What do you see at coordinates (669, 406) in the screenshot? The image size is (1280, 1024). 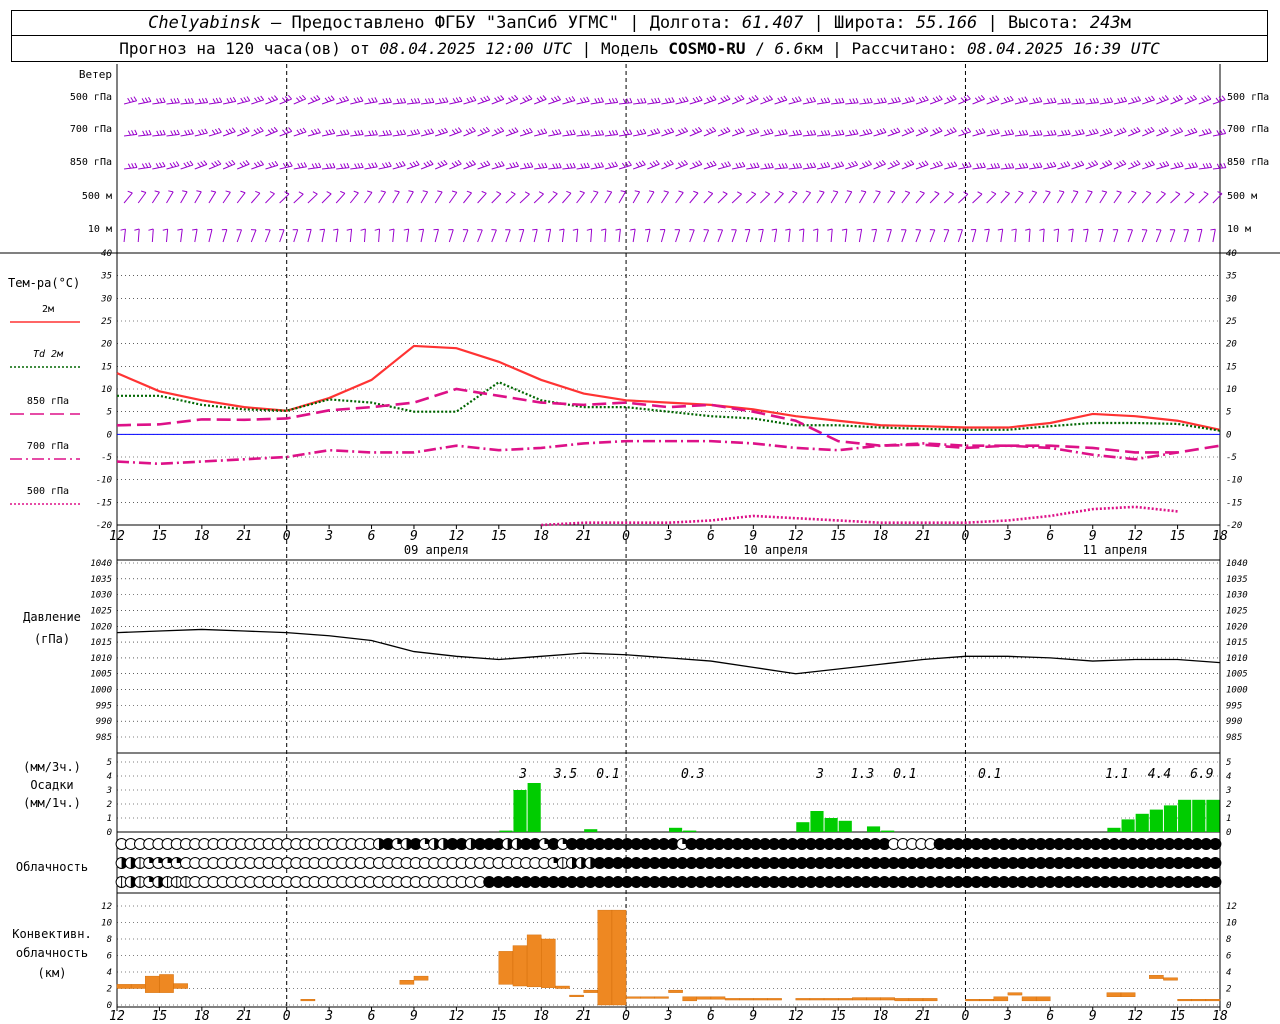 I see `temp-series-line` at bounding box center [669, 406].